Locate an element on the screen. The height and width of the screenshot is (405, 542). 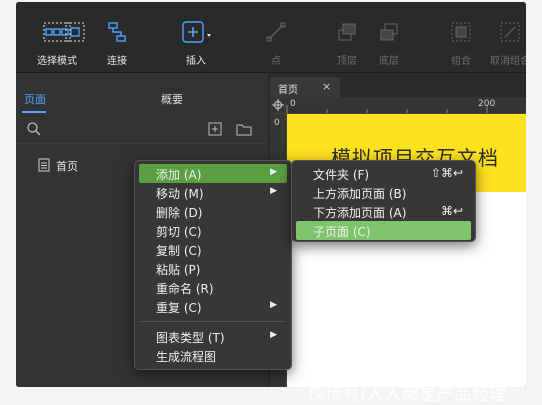
bottom-layer-tool: 底层 is located at coordinates (389, 44).